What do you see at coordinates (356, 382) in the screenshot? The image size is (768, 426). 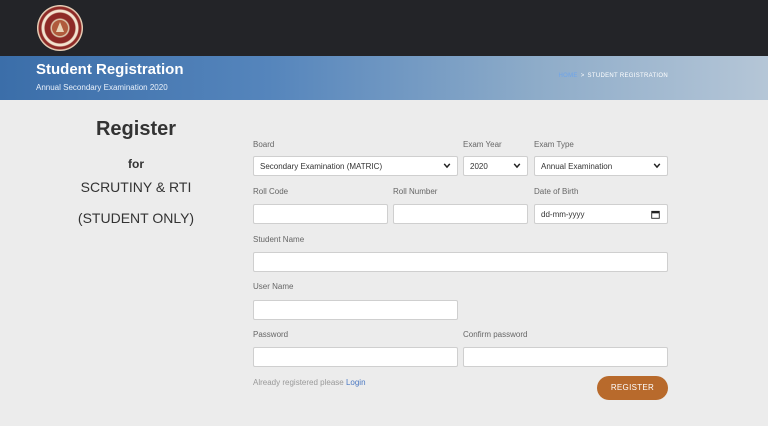 I see `login-link: Login` at bounding box center [356, 382].